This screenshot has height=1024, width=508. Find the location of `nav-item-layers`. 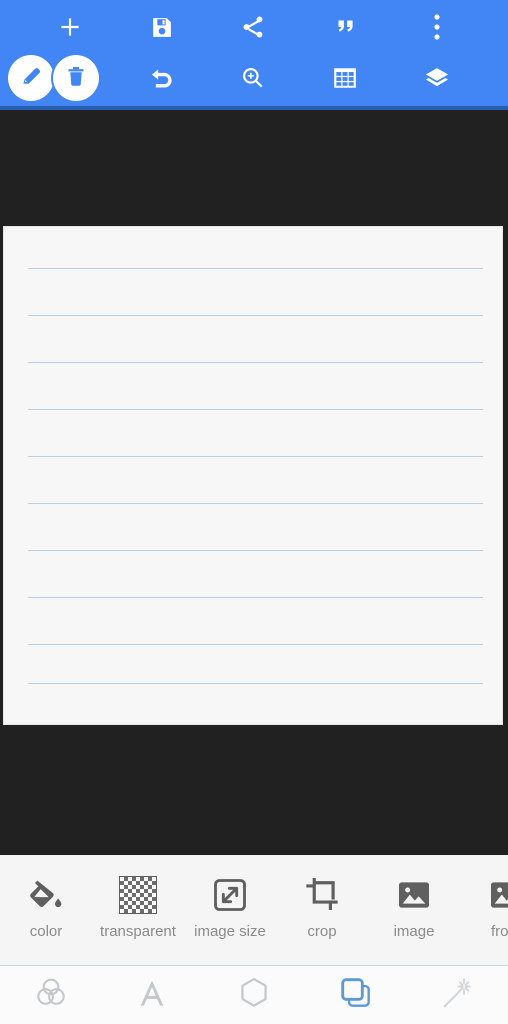

nav-item-layers is located at coordinates (356, 995).